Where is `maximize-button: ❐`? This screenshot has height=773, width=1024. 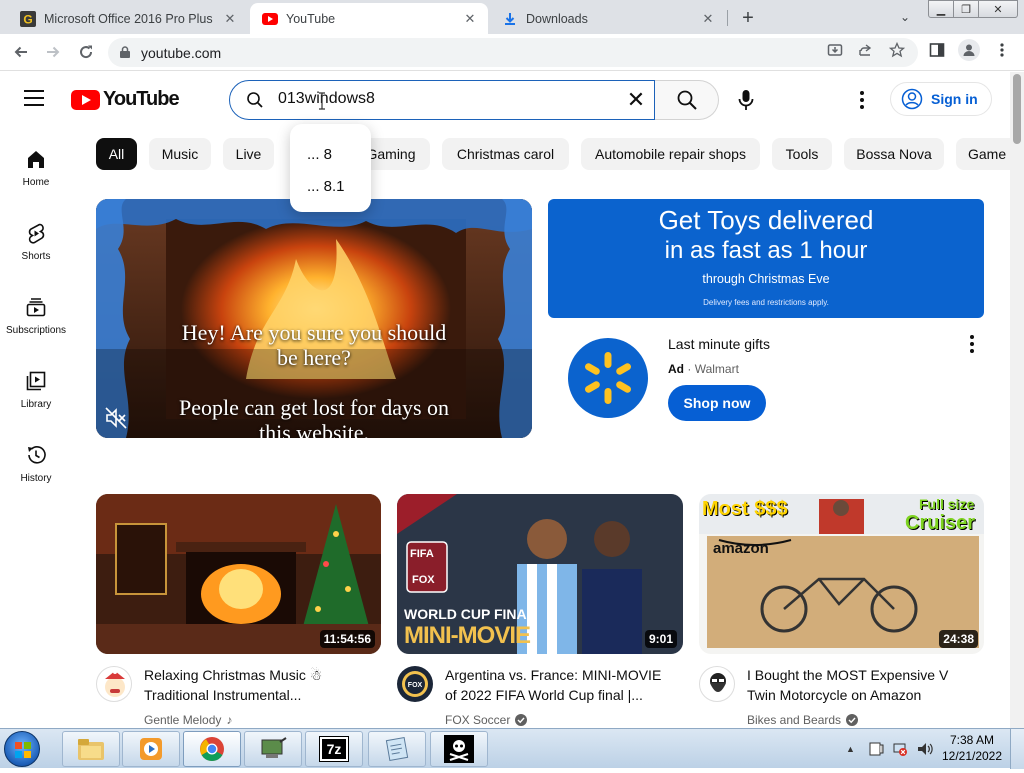 maximize-button: ❐ is located at coordinates (966, 9).